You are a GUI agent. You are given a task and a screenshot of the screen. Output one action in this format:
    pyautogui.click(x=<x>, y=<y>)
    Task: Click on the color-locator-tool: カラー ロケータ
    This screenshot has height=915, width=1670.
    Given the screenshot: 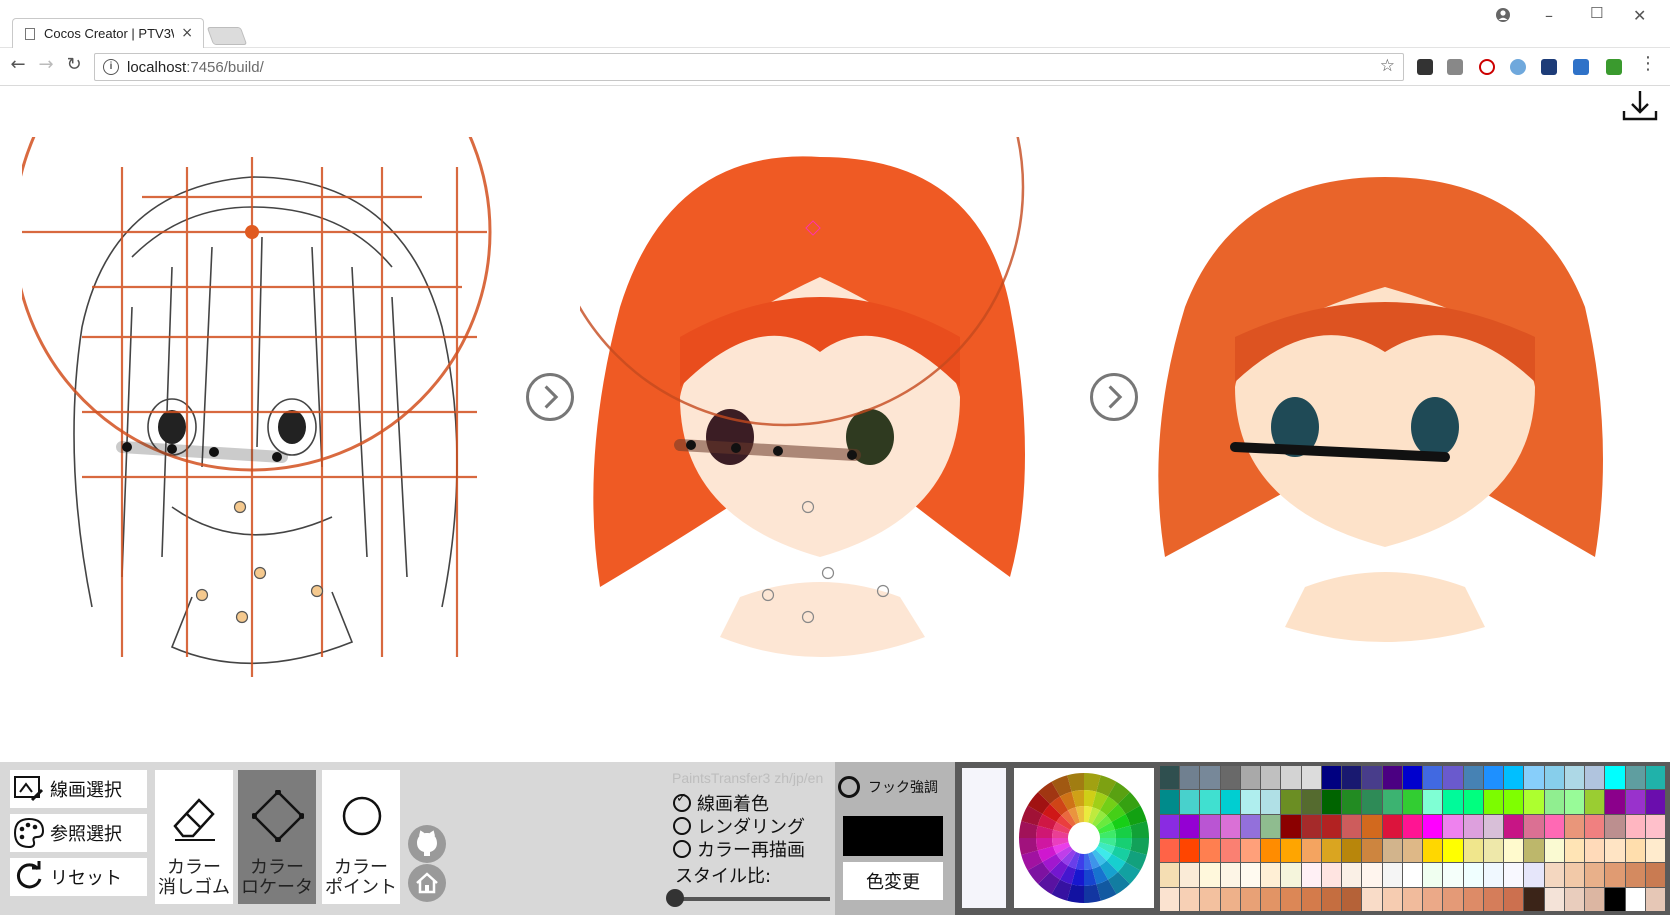 What is the action you would take?
    pyautogui.click(x=277, y=837)
    